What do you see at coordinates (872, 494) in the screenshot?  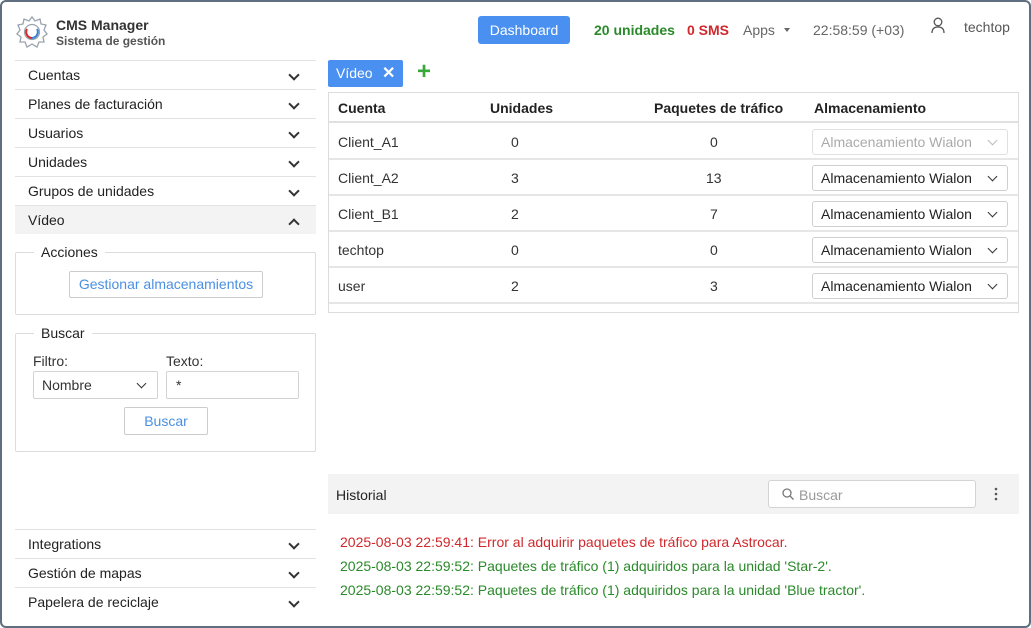 I see `history-search-input: Buscar` at bounding box center [872, 494].